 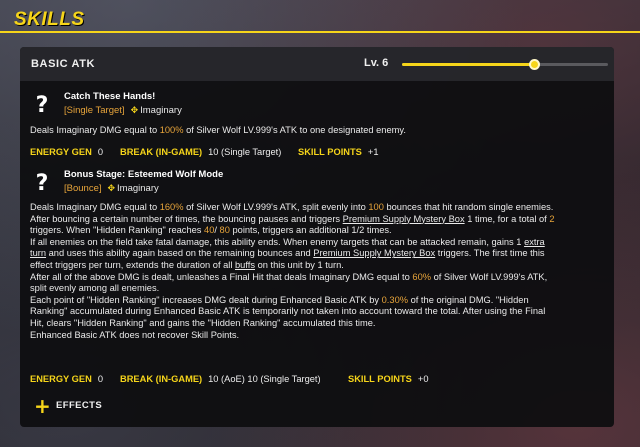 I want to click on section-title: SKILLS, so click(x=49, y=19).